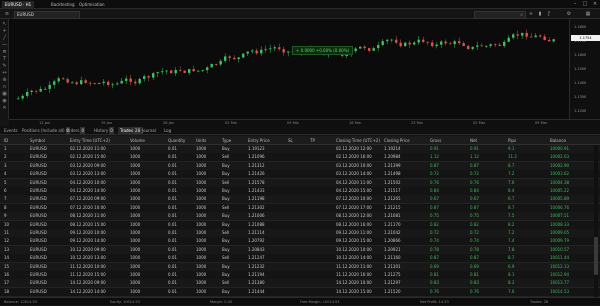 This screenshot has height=306, width=600. I want to click on column-header: Balance, so click(558, 140).